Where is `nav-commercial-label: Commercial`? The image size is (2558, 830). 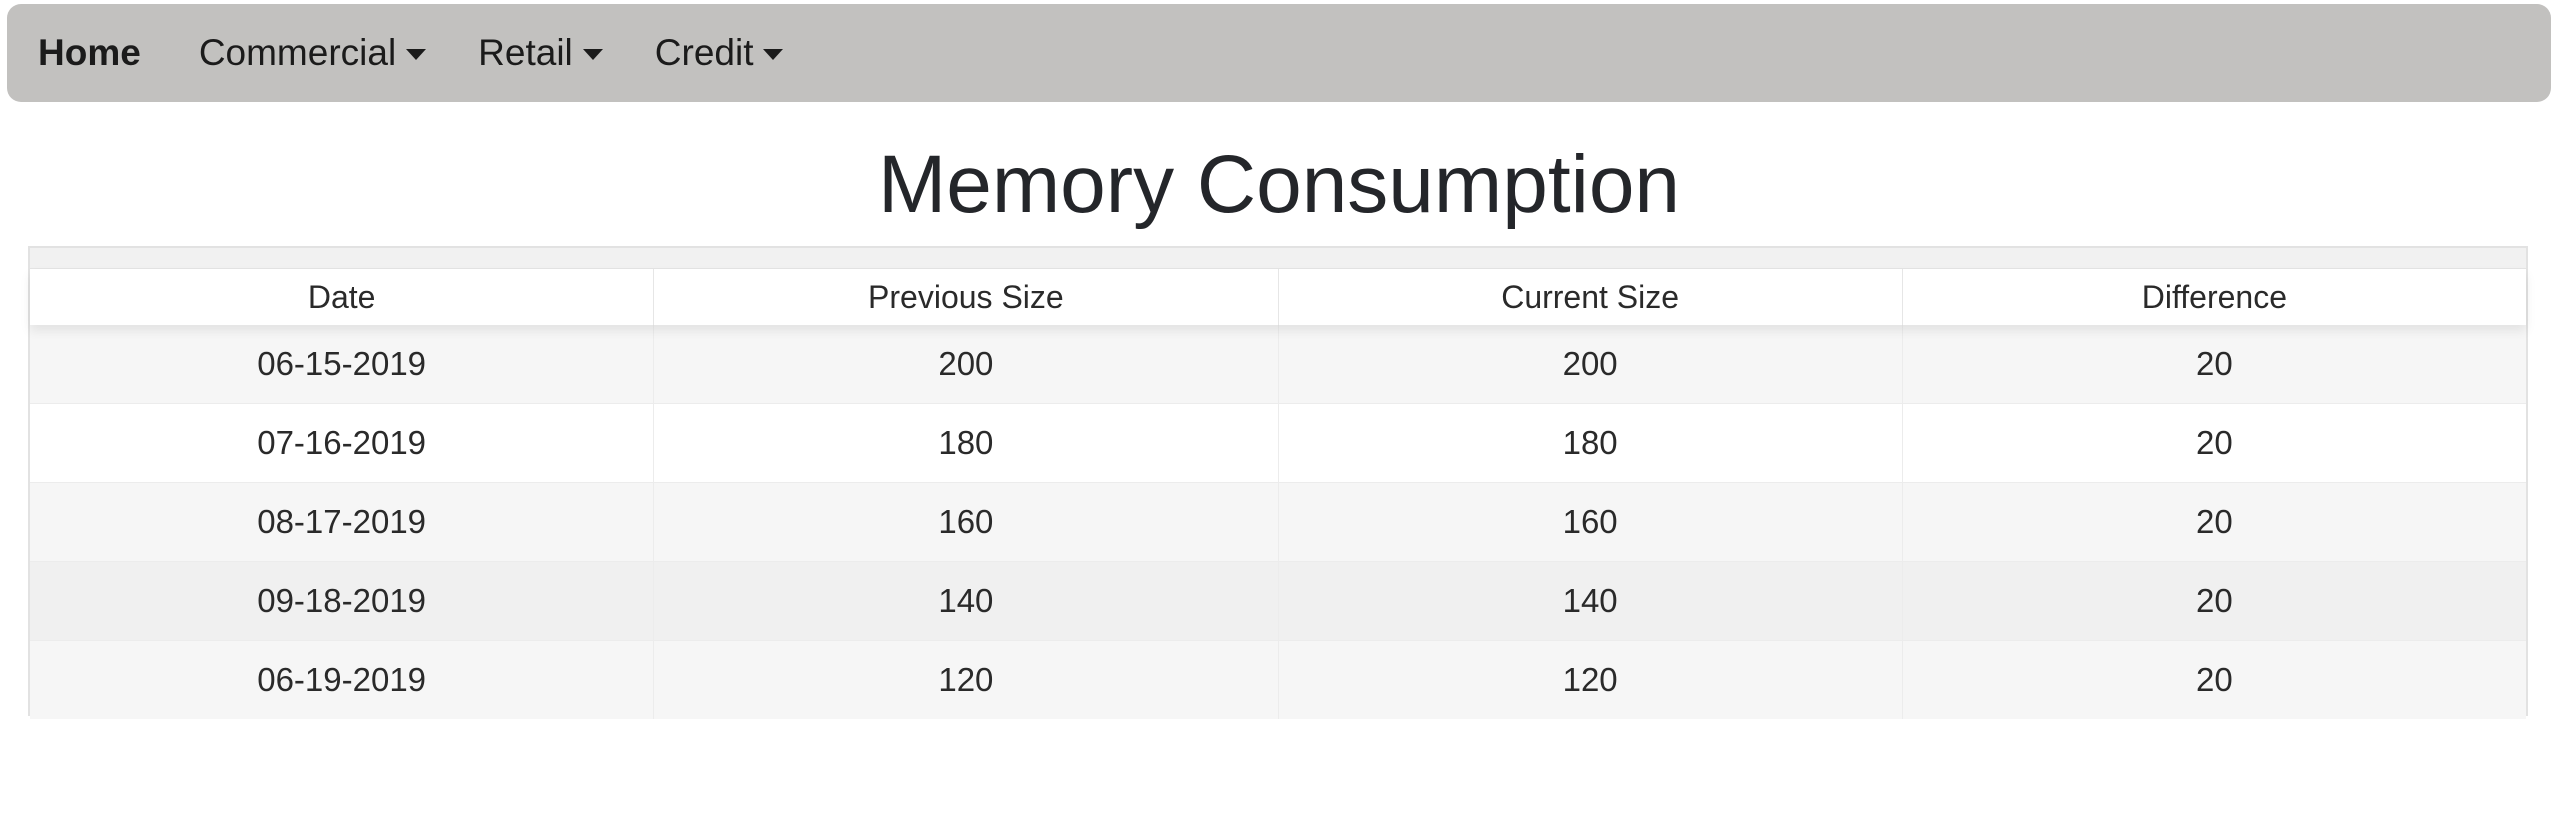
nav-commercial-label: Commercial is located at coordinates (297, 52).